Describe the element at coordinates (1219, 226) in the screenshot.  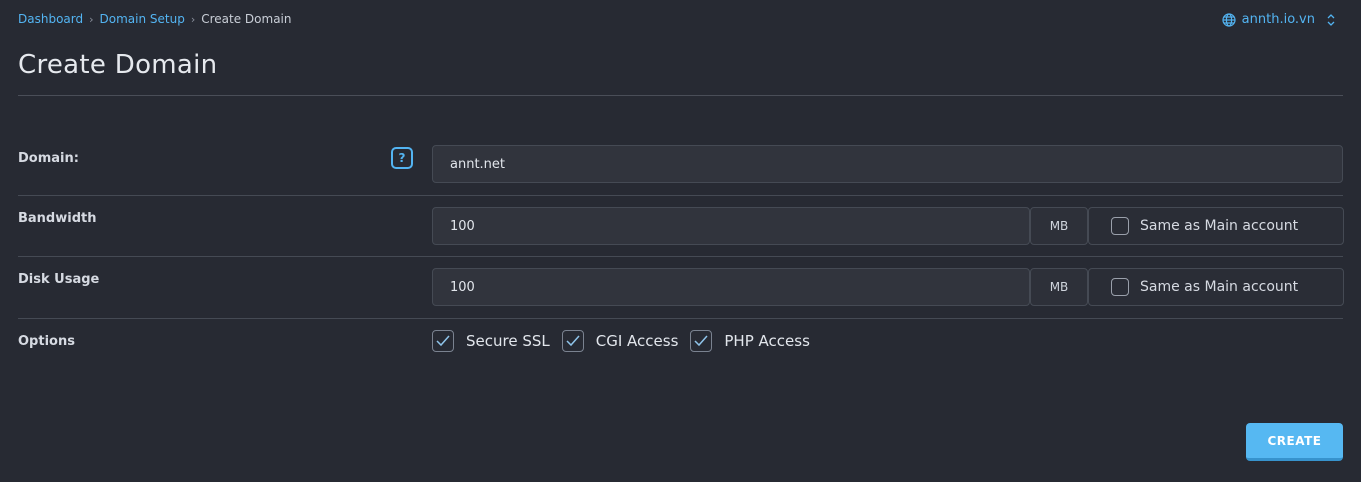
I see `bandwidth-same-label: Same as Main account` at that location.